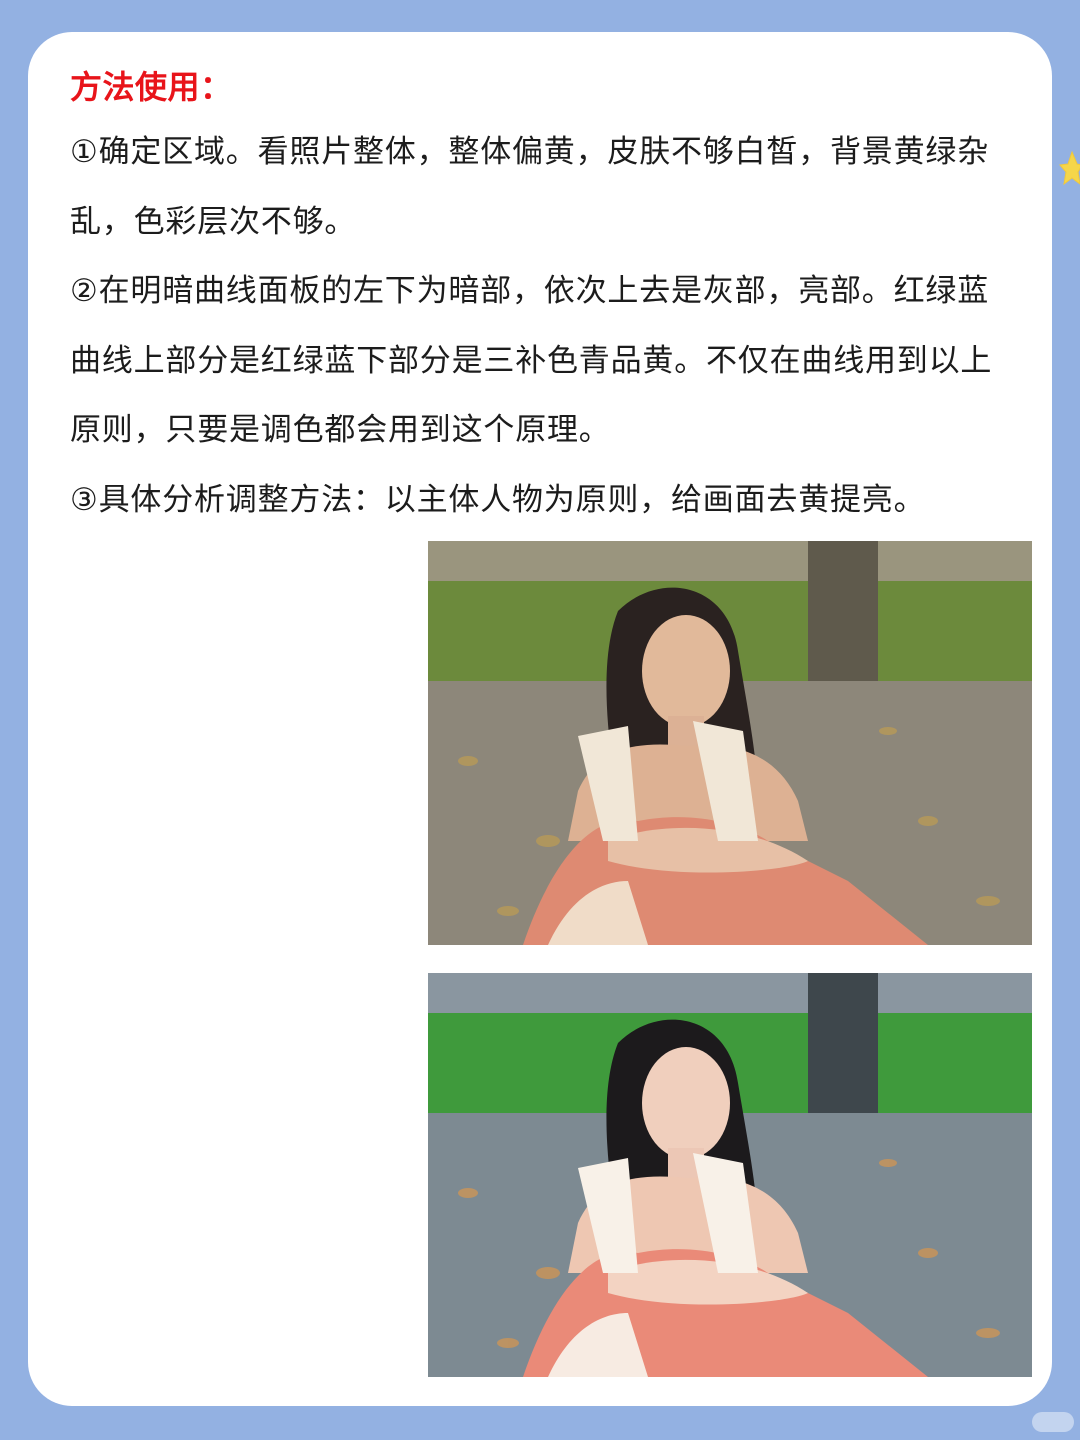 The width and height of the screenshot is (1080, 1440). I want to click on step-3-paragraph: ③具体分析调整方法：以主体人物为原则，给画面去黄提亮。, so click(498, 499).